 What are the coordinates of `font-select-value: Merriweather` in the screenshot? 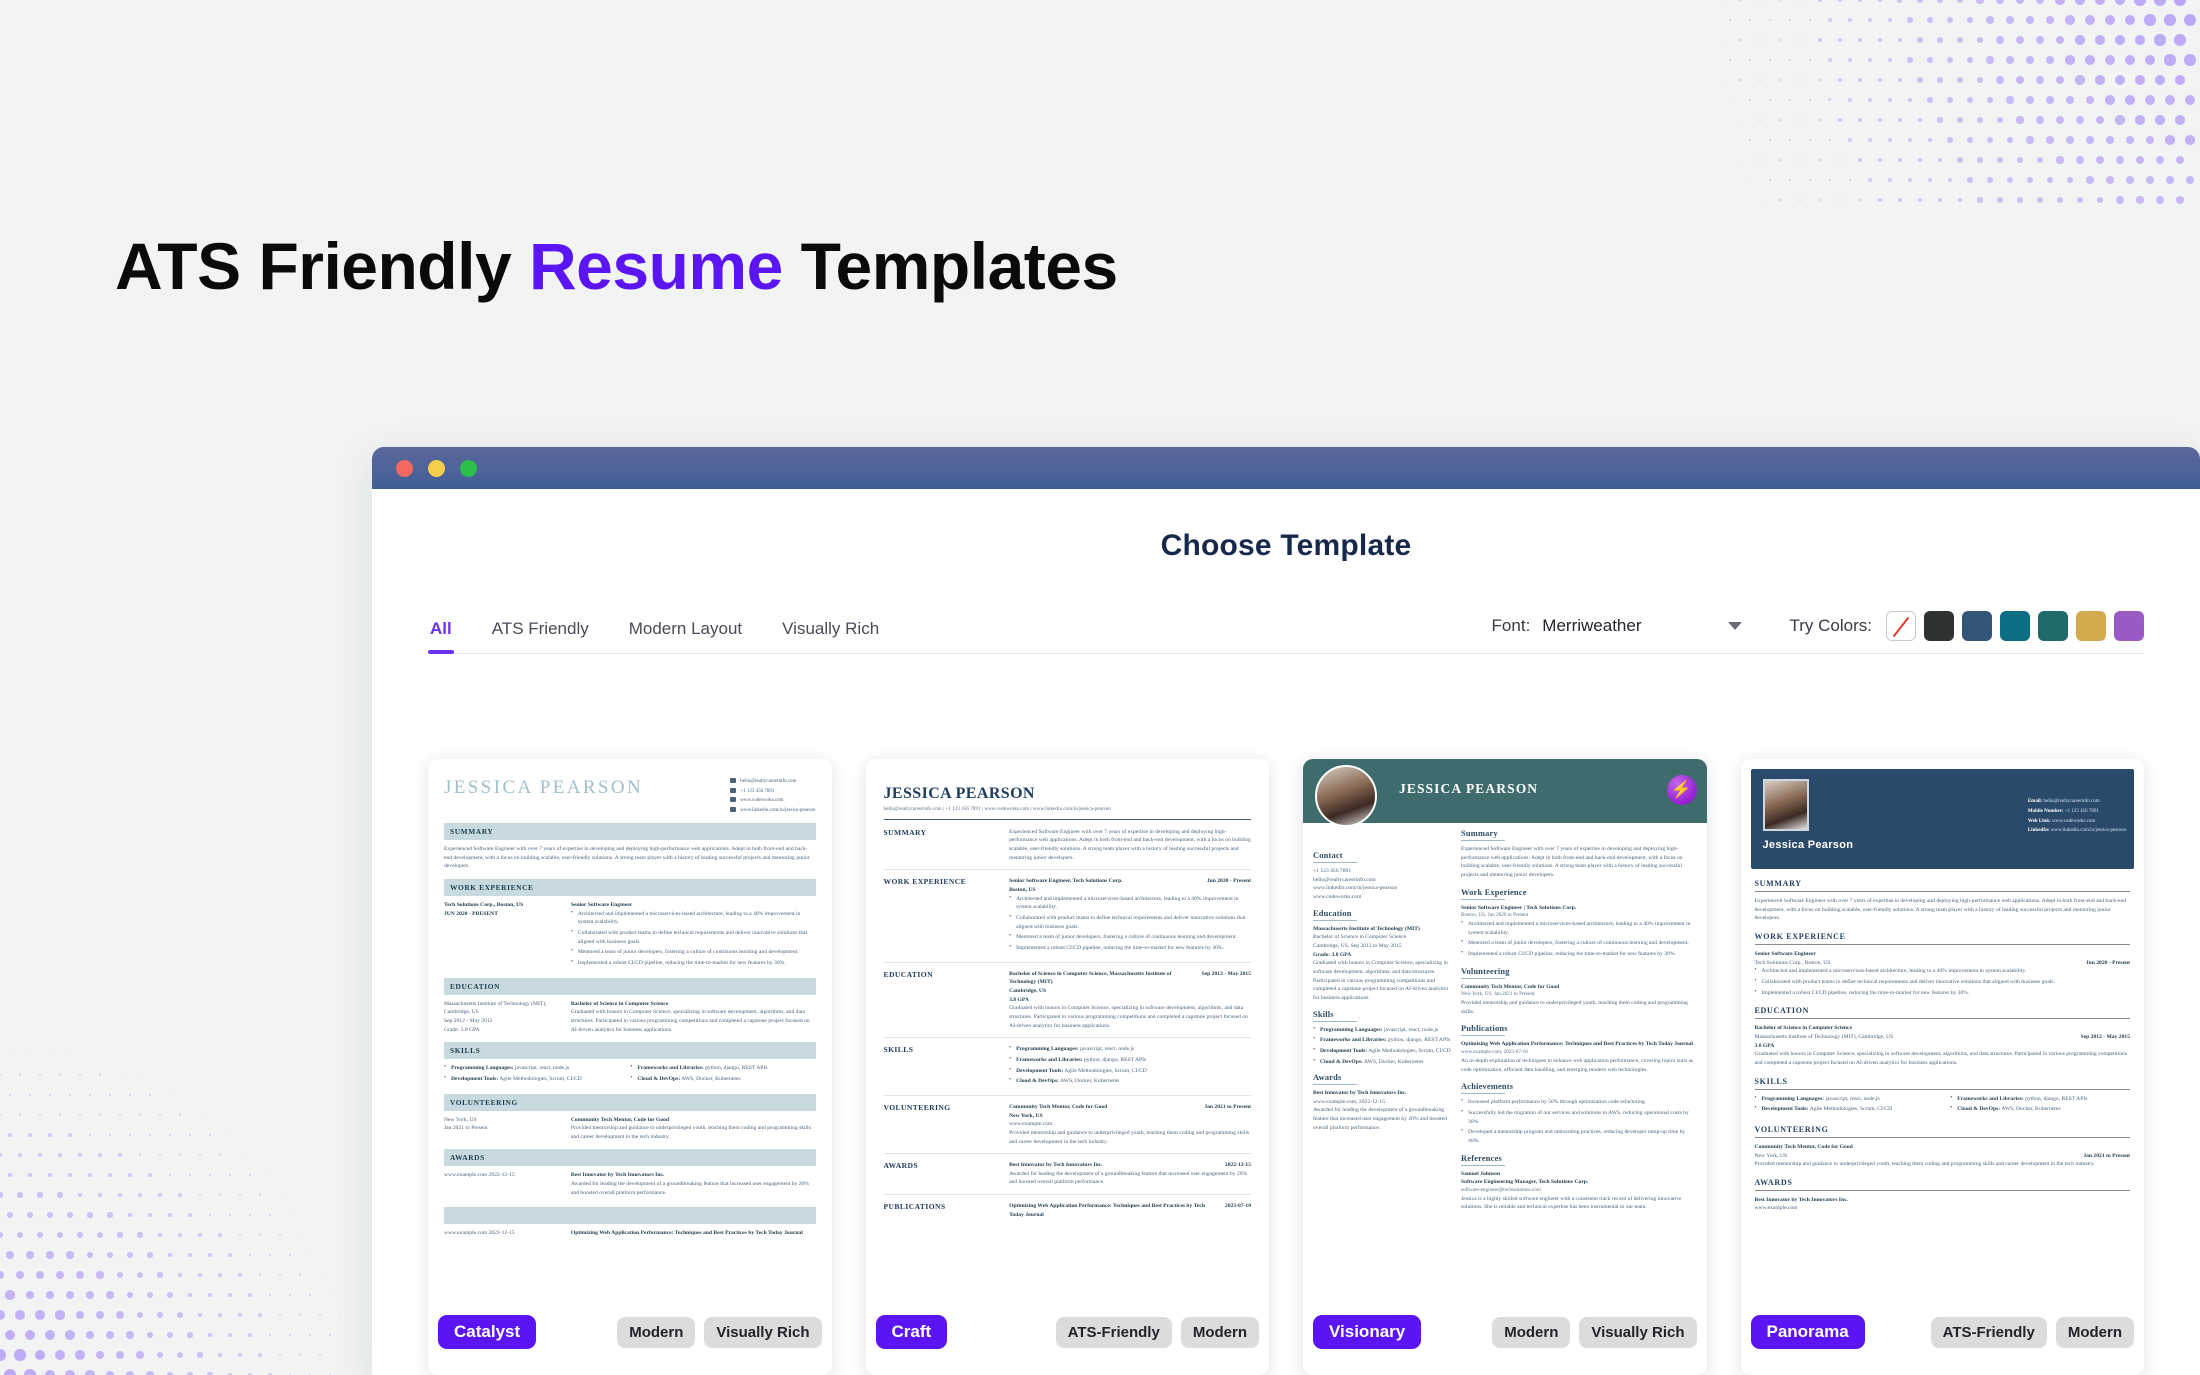 It's located at (1591, 626).